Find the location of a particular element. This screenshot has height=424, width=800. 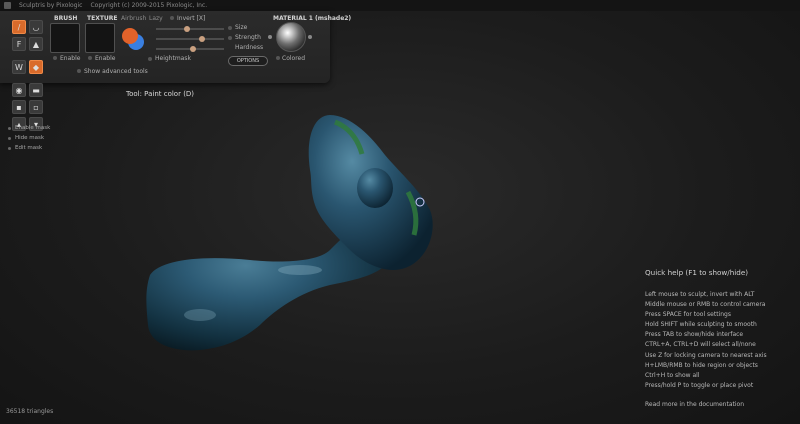

show-advanced-checkbox is located at coordinates (79, 71).